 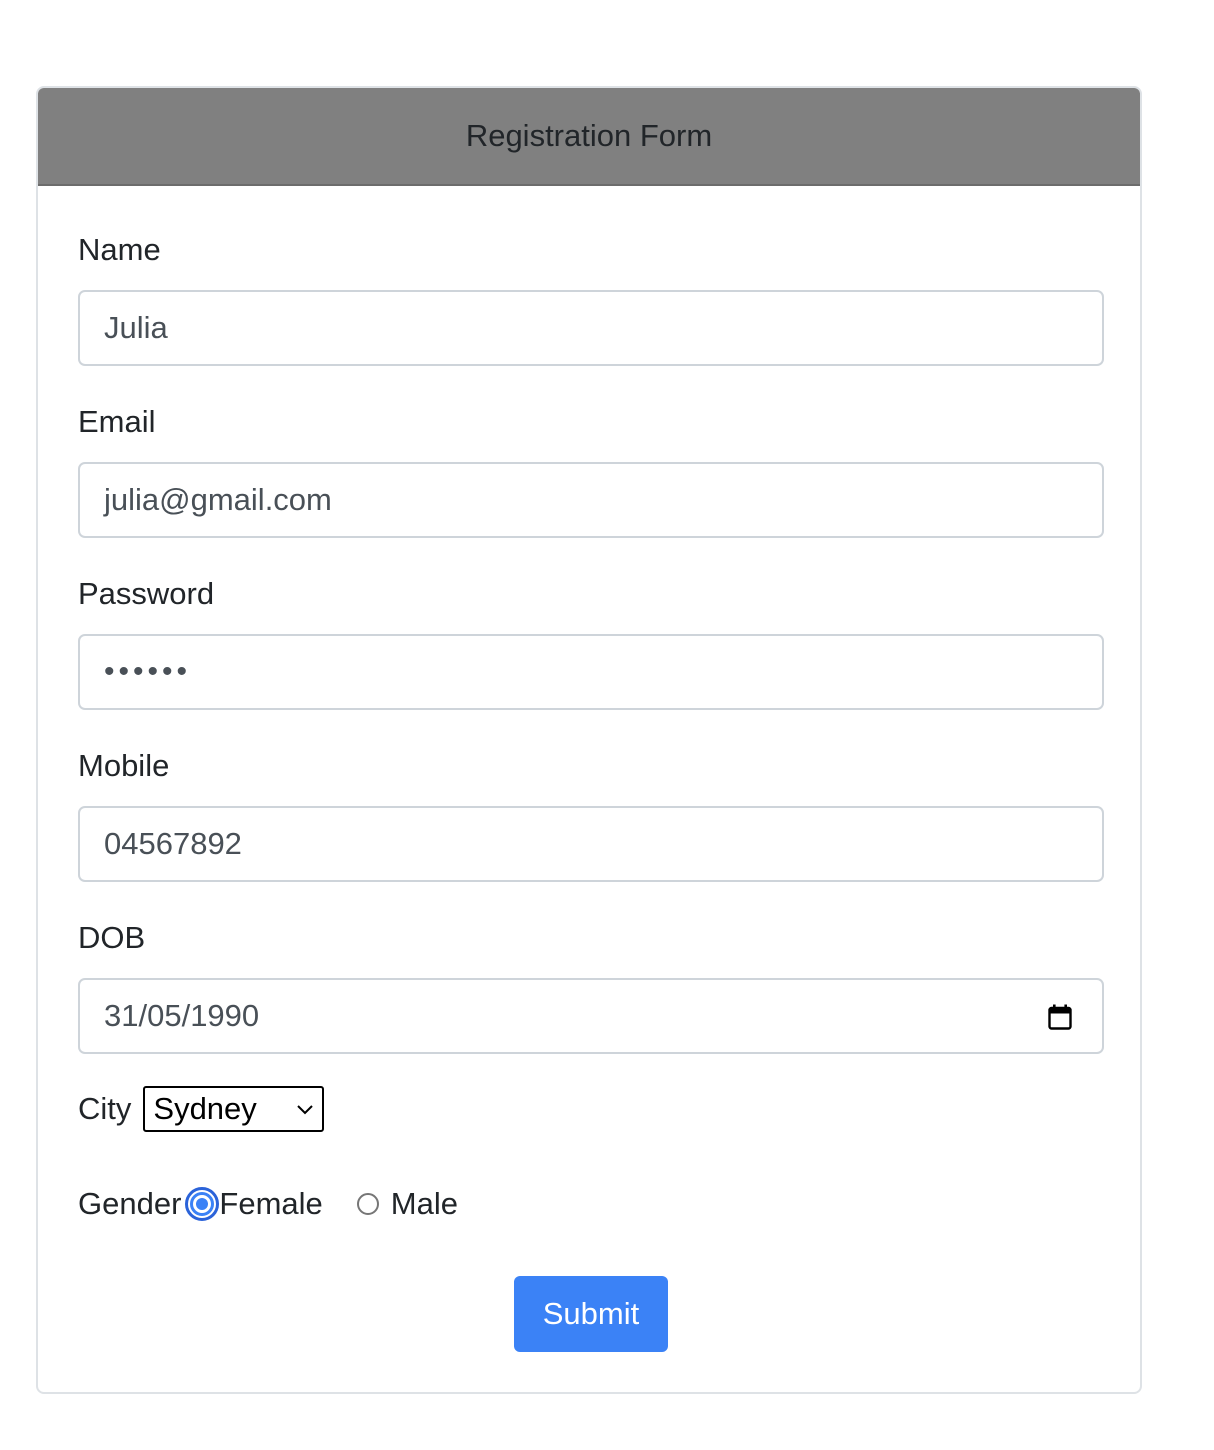 I want to click on mobile-input: 04567892, so click(x=591, y=844).